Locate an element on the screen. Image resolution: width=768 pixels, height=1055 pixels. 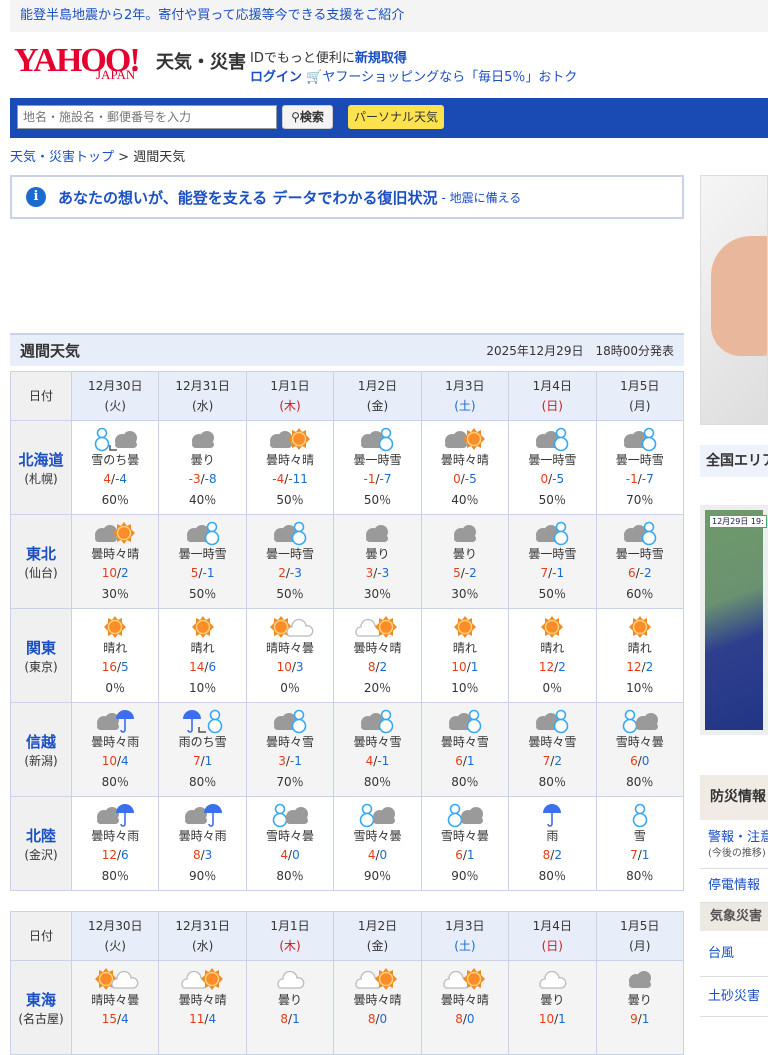
temperature: -1/-7 is located at coordinates (639, 479).